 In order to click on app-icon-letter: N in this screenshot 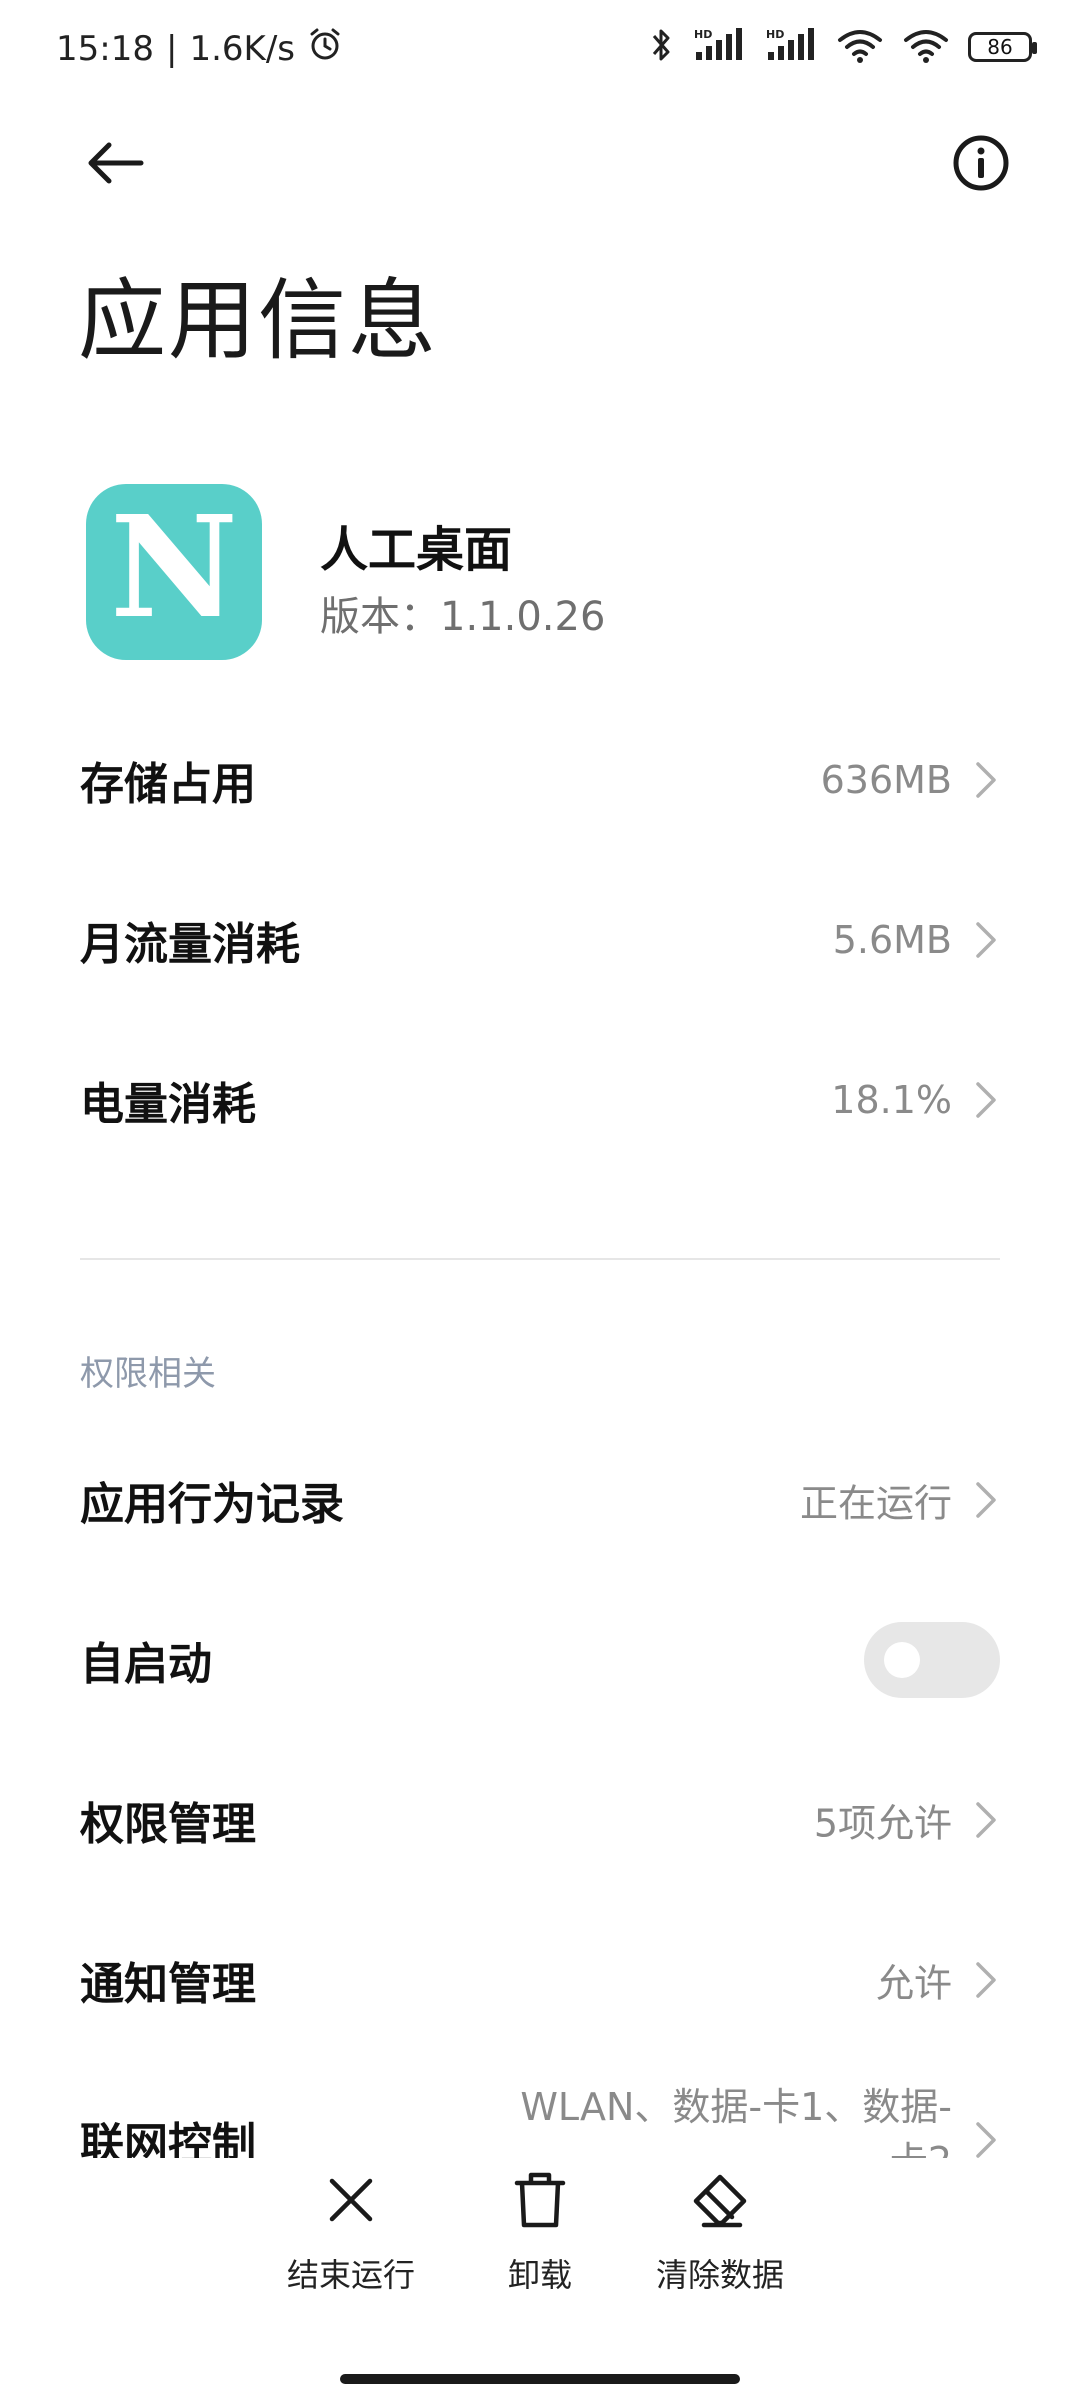, I will do `click(174, 568)`.